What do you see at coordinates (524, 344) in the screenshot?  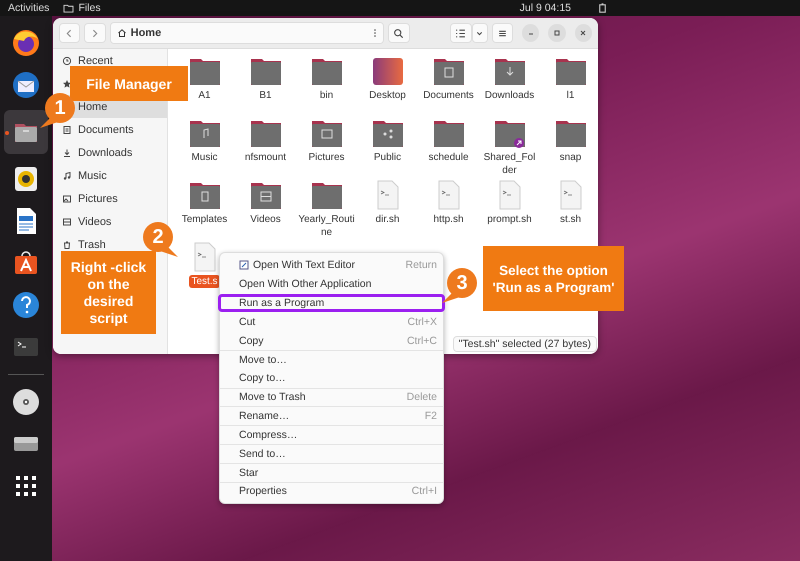 I see `status-text: "Test.sh" selected (27 bytes)` at bounding box center [524, 344].